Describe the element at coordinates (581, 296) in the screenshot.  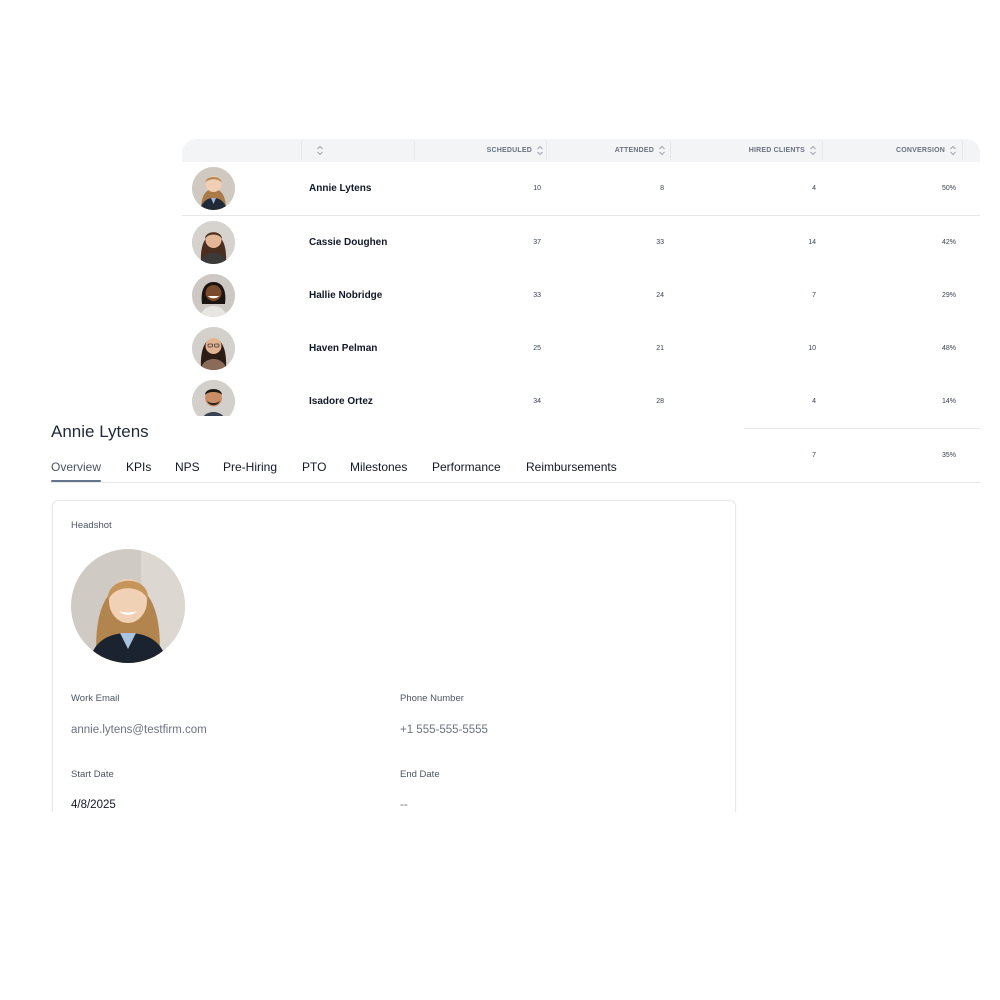
I see `table-row: Hallie Nobridge 33 24 7 29%` at that location.